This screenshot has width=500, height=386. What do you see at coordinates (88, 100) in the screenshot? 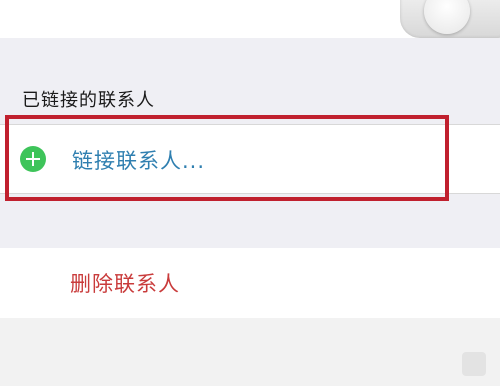
I see `section-header-linked-contacts: 已链接的联系人` at bounding box center [88, 100].